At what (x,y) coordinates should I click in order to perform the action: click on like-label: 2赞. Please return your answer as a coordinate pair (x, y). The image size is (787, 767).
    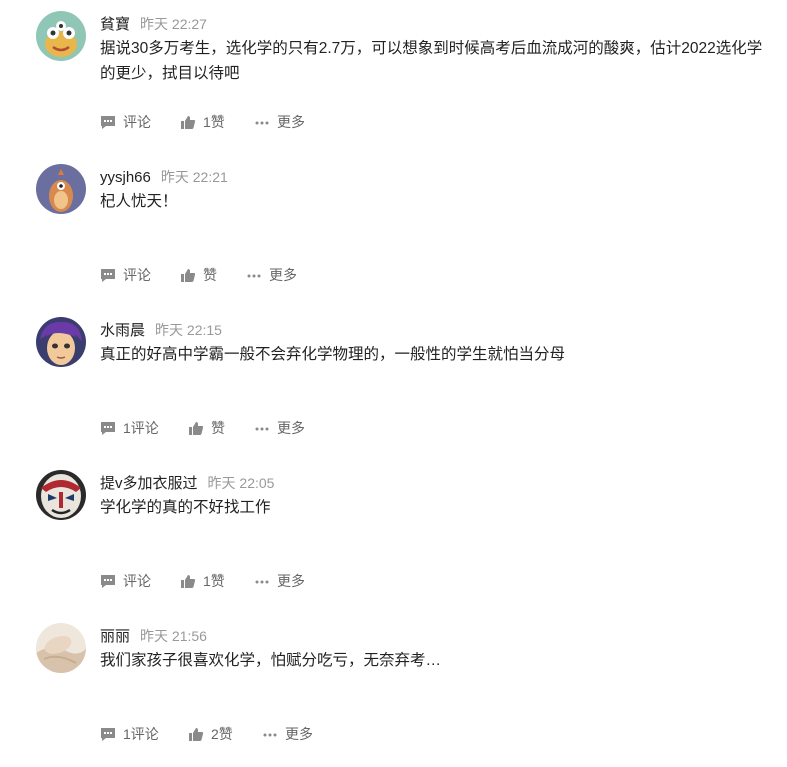
    Looking at the image, I should click on (222, 734).